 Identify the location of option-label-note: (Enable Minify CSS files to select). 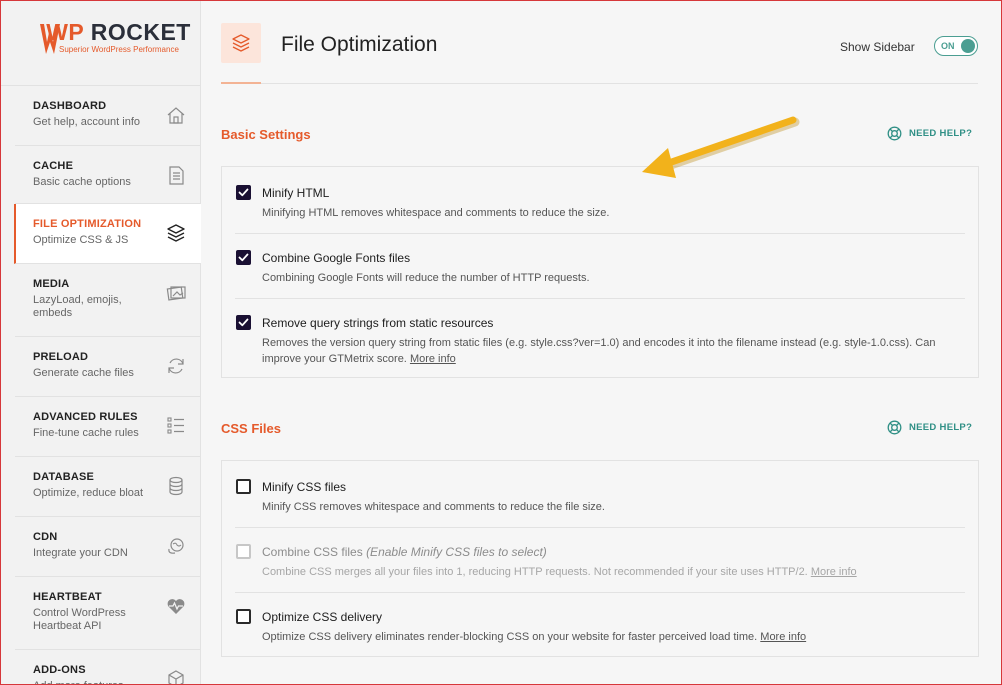
(456, 552).